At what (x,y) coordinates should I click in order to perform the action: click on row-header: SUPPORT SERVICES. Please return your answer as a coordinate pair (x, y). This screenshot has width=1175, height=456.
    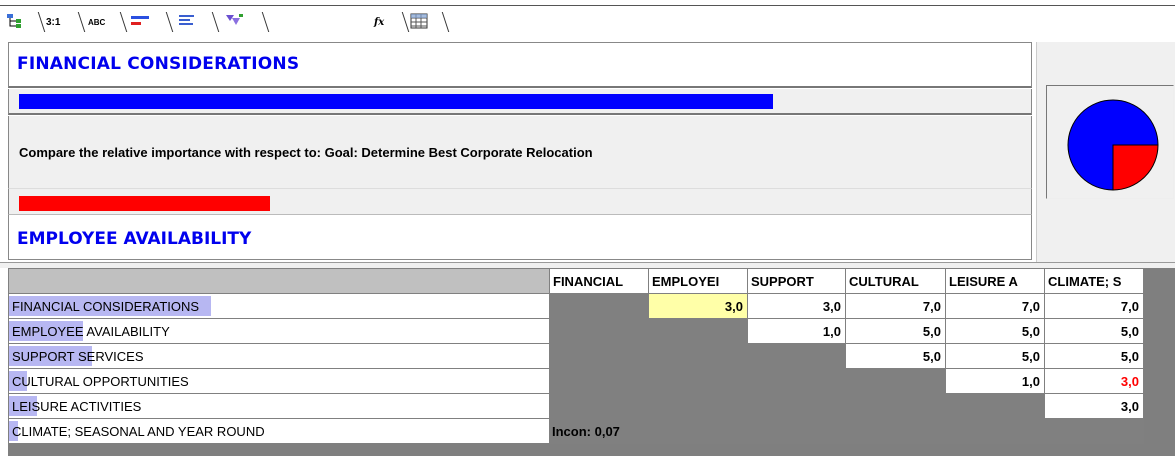
    Looking at the image, I should click on (279, 356).